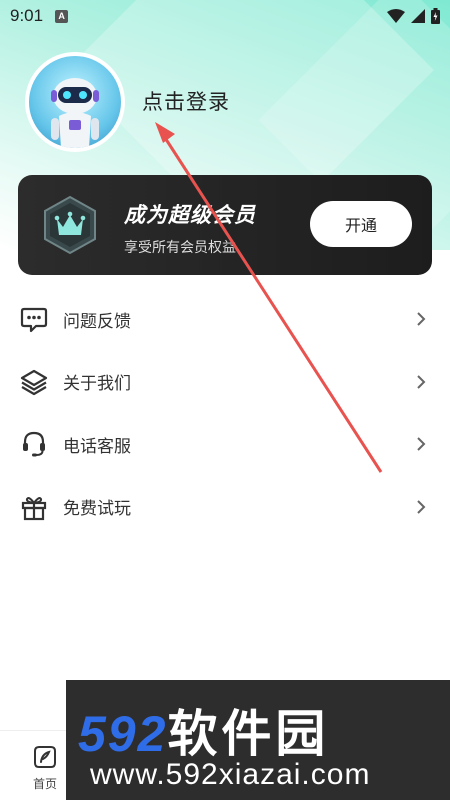  I want to click on menu-item-label: 电话客服, so click(97, 446).